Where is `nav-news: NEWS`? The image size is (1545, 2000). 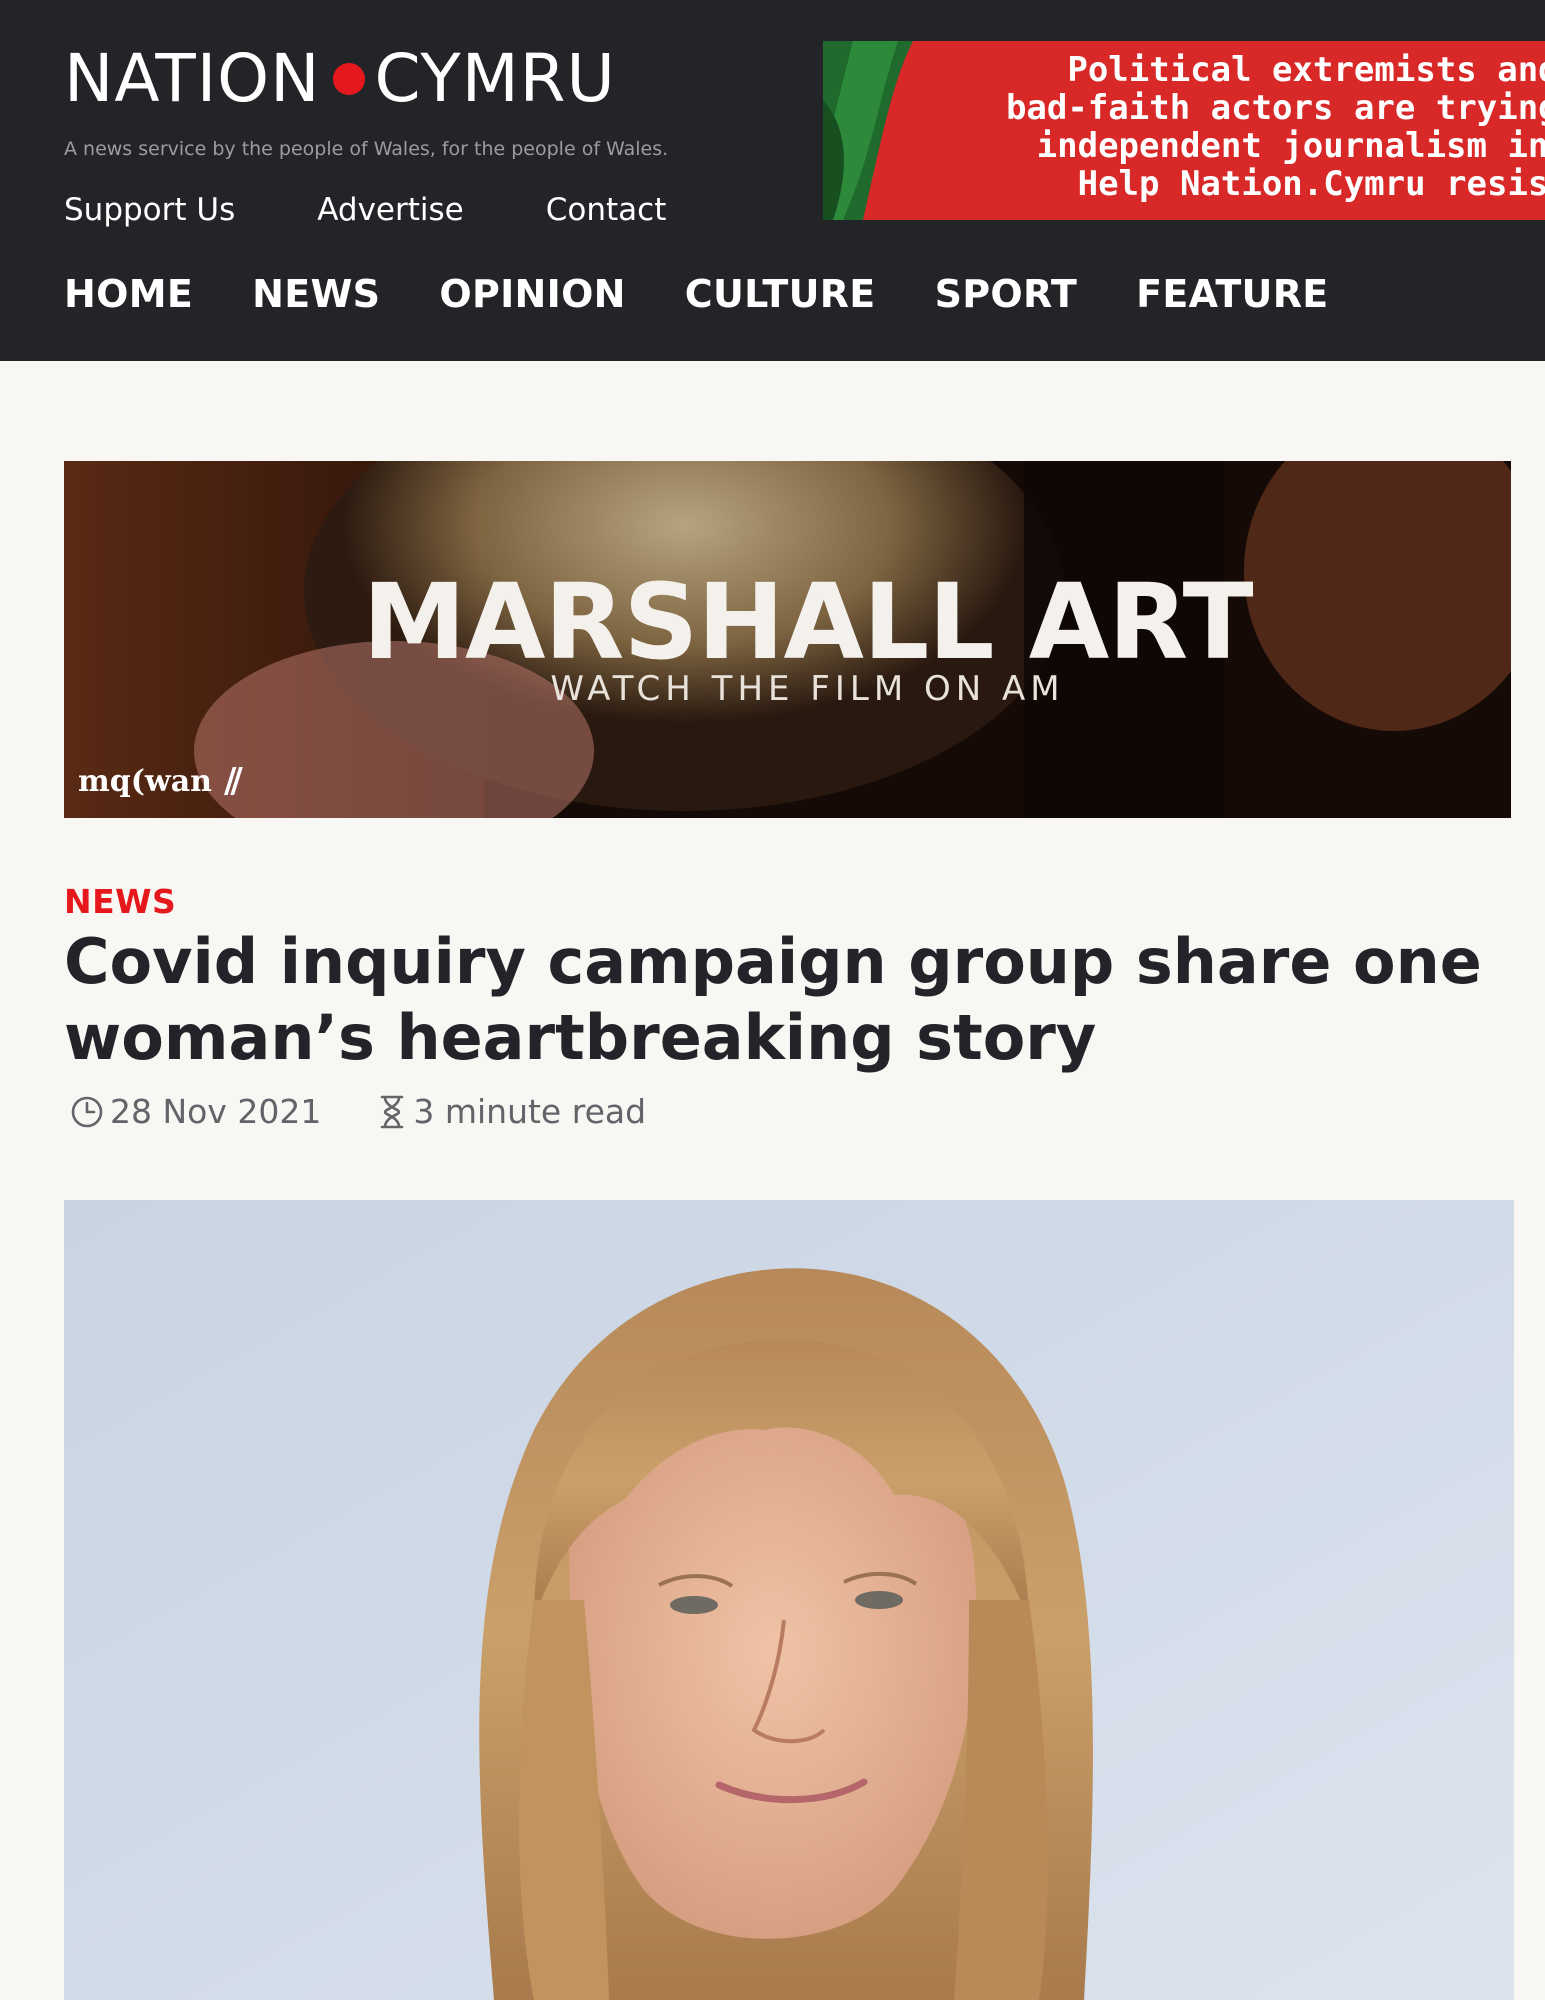
nav-news: NEWS is located at coordinates (316, 294).